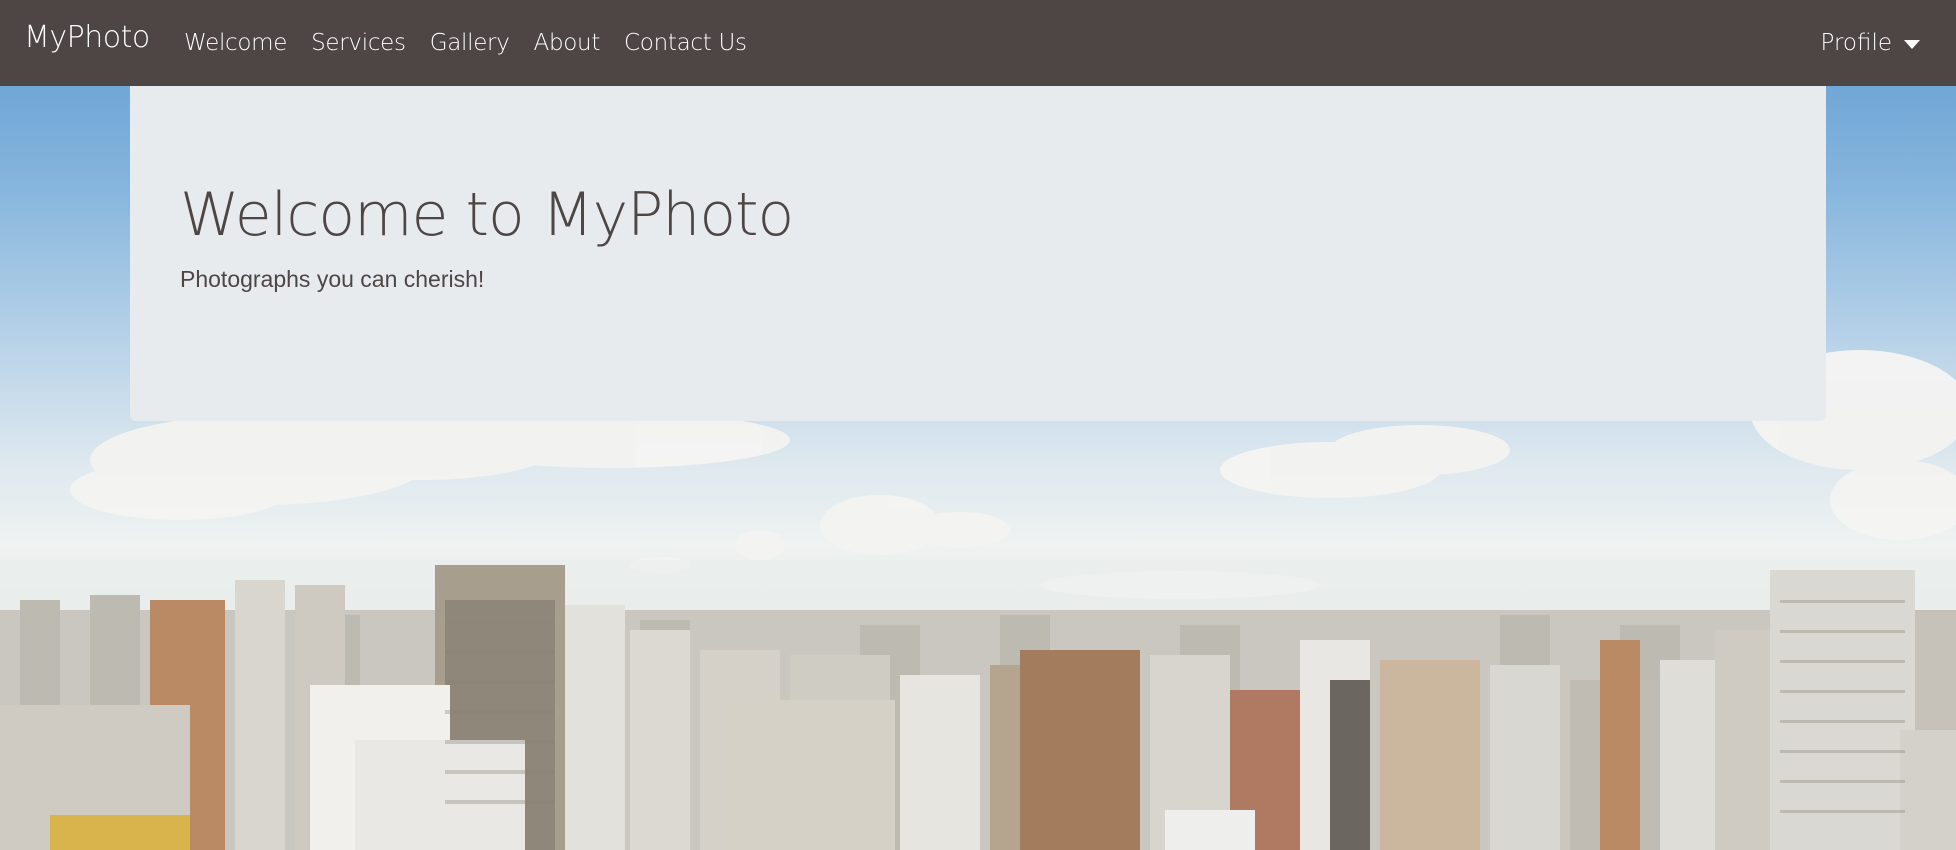 The image size is (1956, 850). I want to click on profile-label: Profile, so click(1856, 43).